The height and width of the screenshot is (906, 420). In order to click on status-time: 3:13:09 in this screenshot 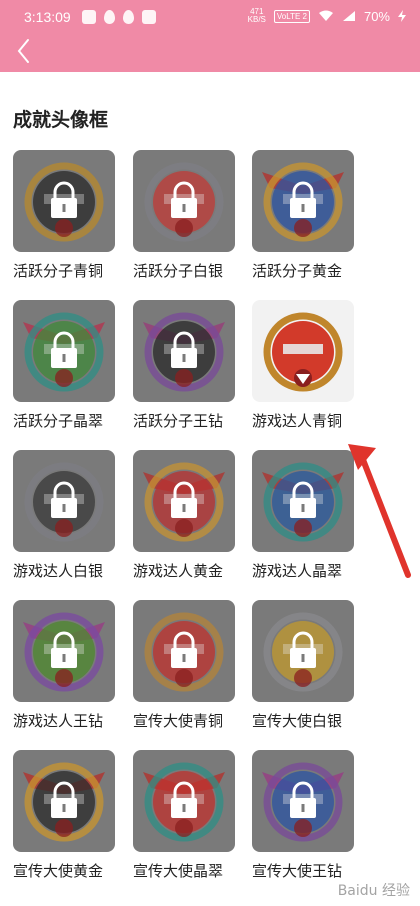, I will do `click(47, 17)`.